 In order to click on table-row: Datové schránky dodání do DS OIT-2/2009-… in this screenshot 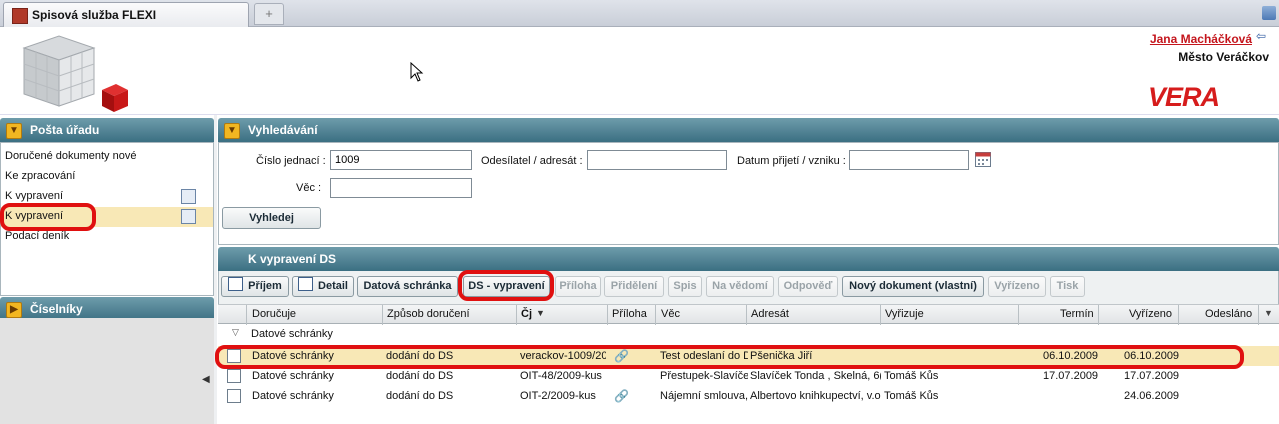, I will do `click(748, 396)`.